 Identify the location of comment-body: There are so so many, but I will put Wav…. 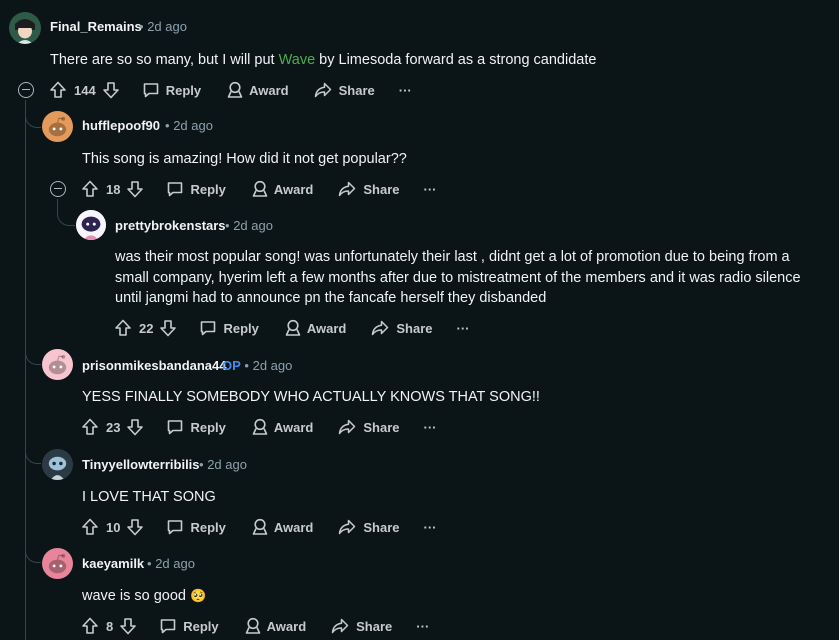
(430, 60).